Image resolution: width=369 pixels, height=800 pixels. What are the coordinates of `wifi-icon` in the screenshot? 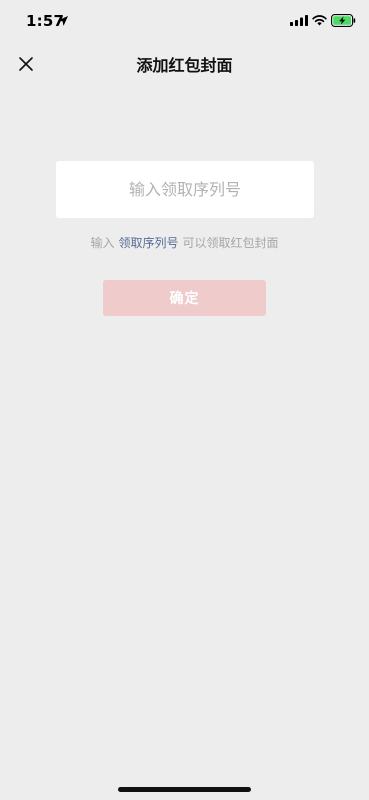 It's located at (319, 20).